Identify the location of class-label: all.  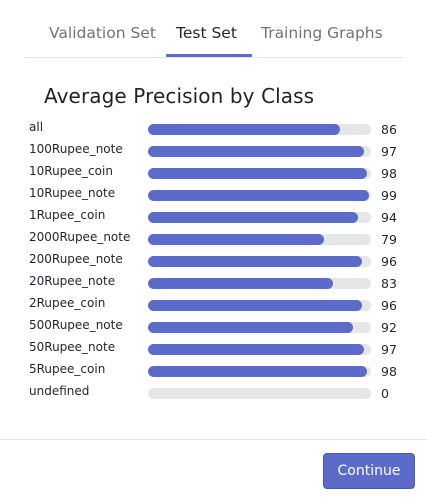
(36, 127).